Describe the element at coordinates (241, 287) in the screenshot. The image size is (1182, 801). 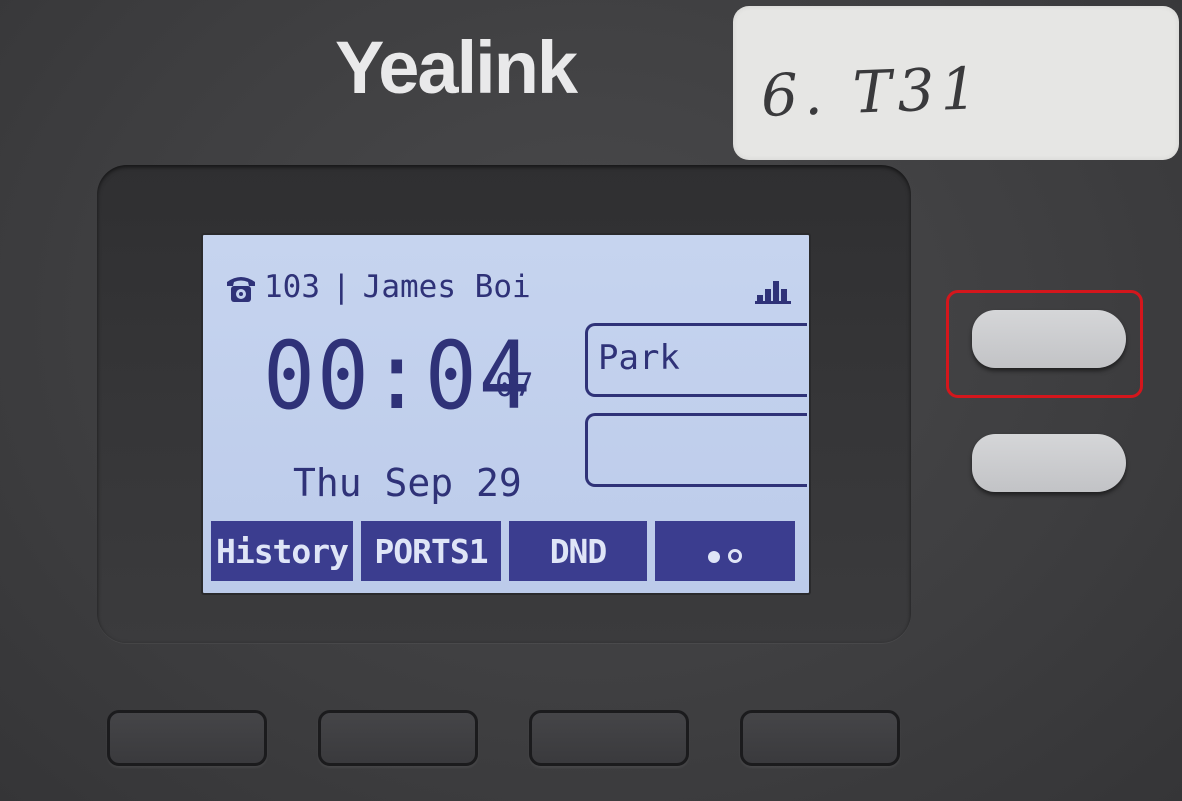
I see `phone-icon` at that location.